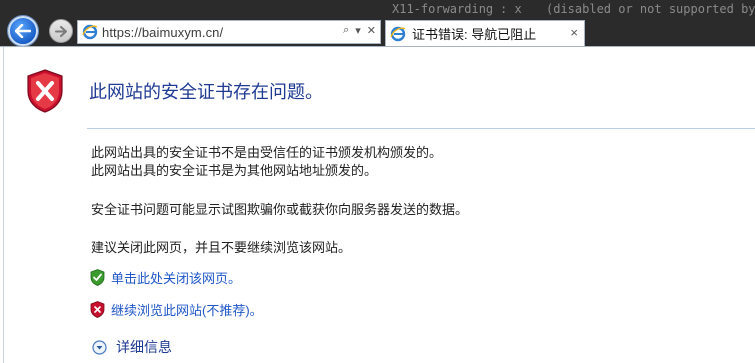  What do you see at coordinates (206, 92) in the screenshot?
I see `page-title: 此网站的安全证书存在问题。` at bounding box center [206, 92].